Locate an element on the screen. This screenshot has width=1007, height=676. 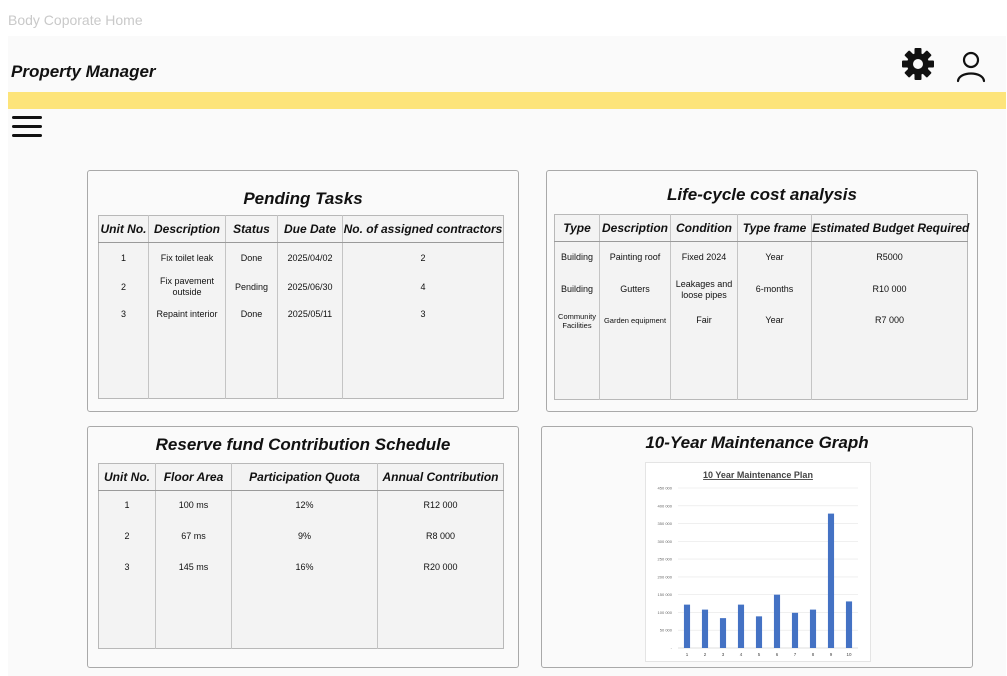
app-title: Property Manager is located at coordinates (83, 71).